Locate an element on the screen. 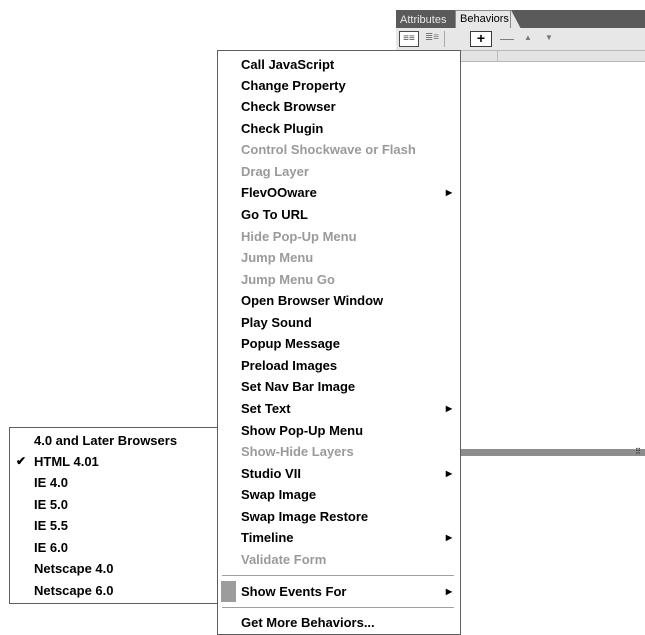  tab-attributes: Attributes is located at coordinates (425, 20).